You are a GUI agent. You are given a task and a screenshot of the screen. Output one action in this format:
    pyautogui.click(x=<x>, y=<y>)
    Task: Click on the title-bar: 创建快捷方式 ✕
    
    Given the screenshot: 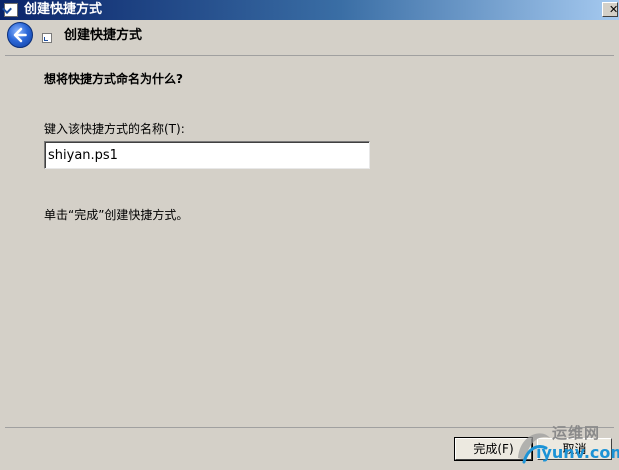 What is the action you would take?
    pyautogui.click(x=309, y=10)
    